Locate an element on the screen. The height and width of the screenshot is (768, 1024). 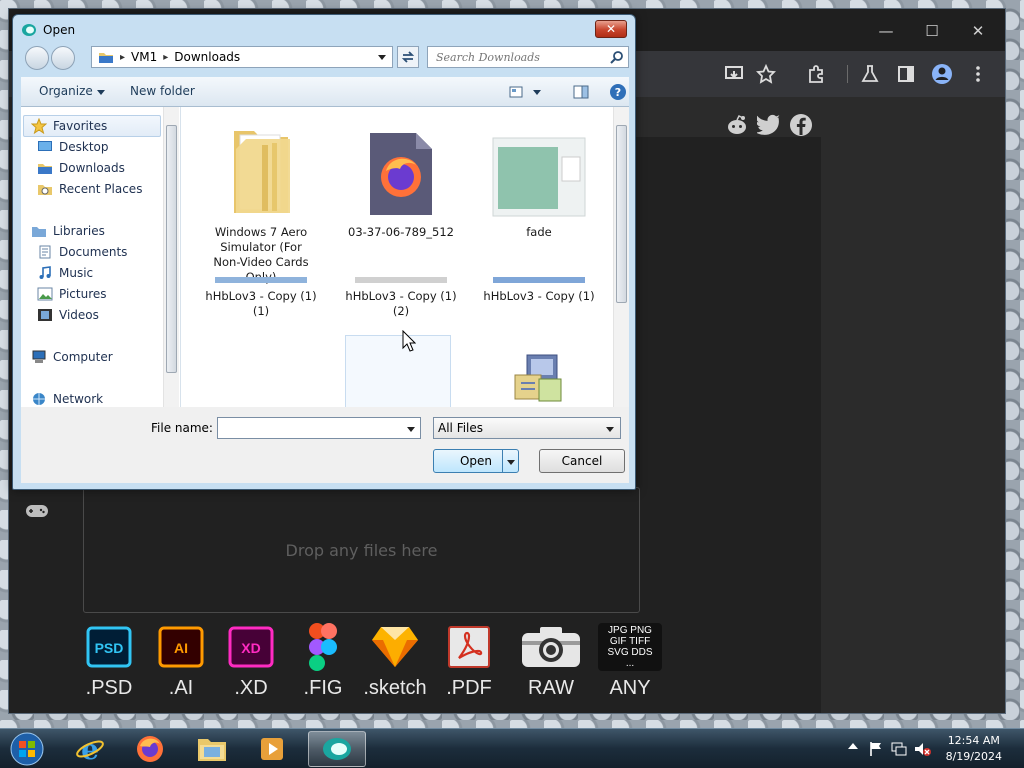
open-button: Open is located at coordinates (476, 461).